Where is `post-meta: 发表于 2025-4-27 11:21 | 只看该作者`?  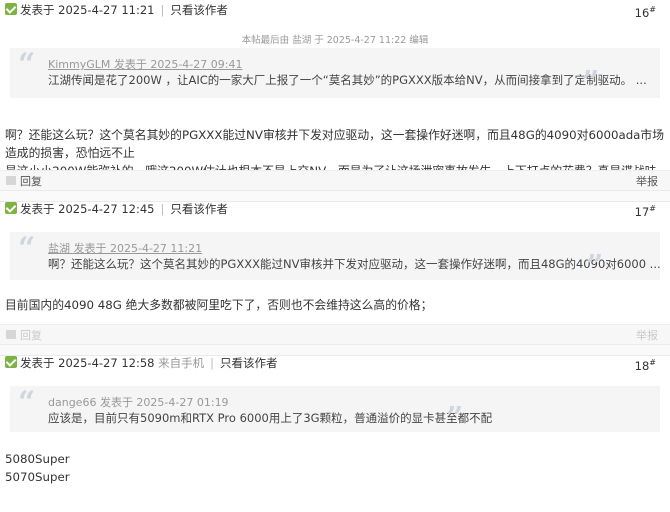 post-meta: 发表于 2025-4-27 11:21 | 只看该作者 is located at coordinates (124, 10).